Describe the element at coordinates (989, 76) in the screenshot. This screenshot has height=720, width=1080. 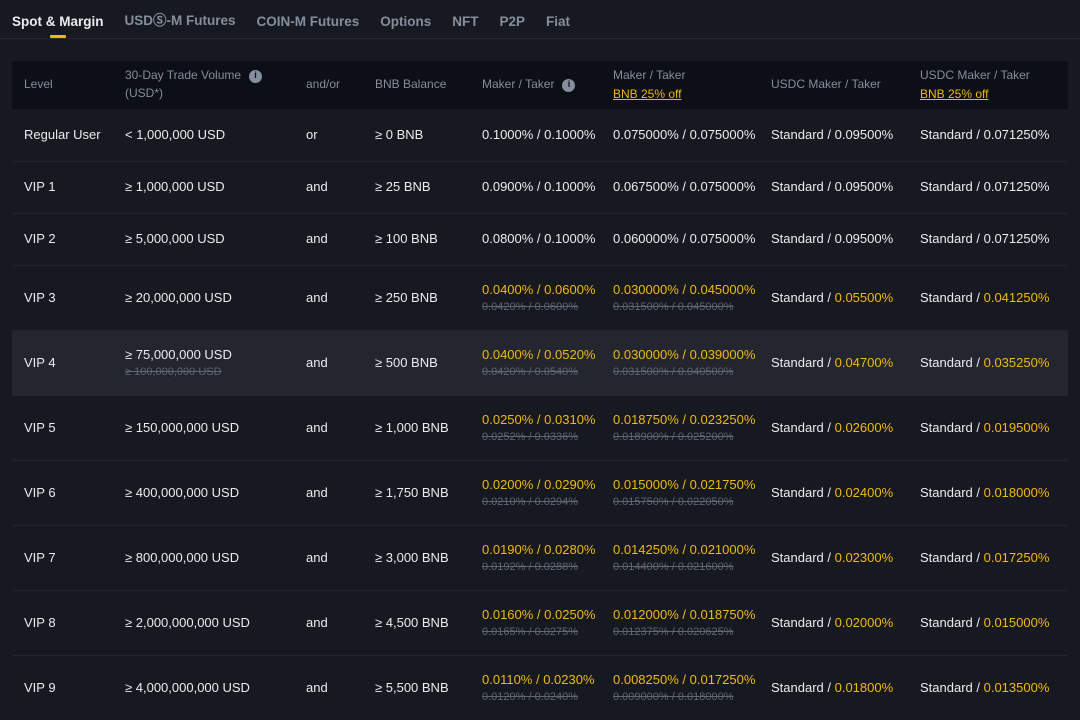
I see `column-header-line: USDC Maker / Taker` at that location.